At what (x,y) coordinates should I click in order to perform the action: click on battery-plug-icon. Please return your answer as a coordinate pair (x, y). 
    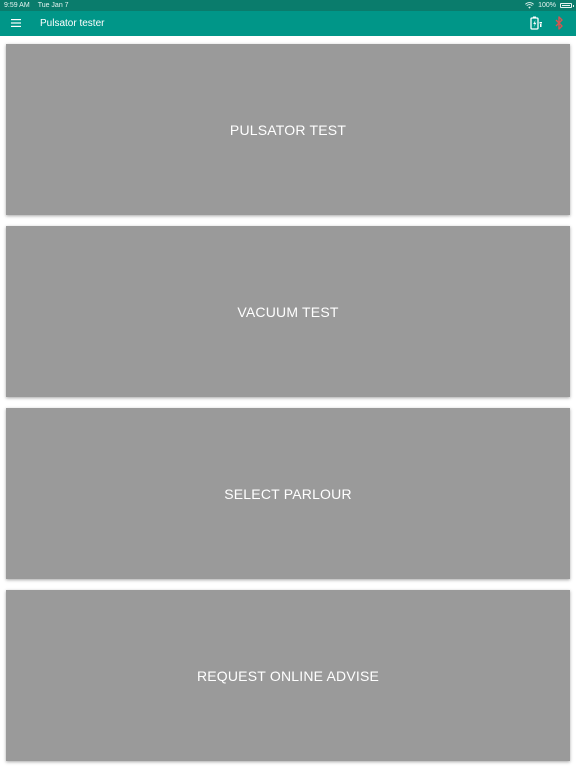
    Looking at the image, I should click on (536, 23).